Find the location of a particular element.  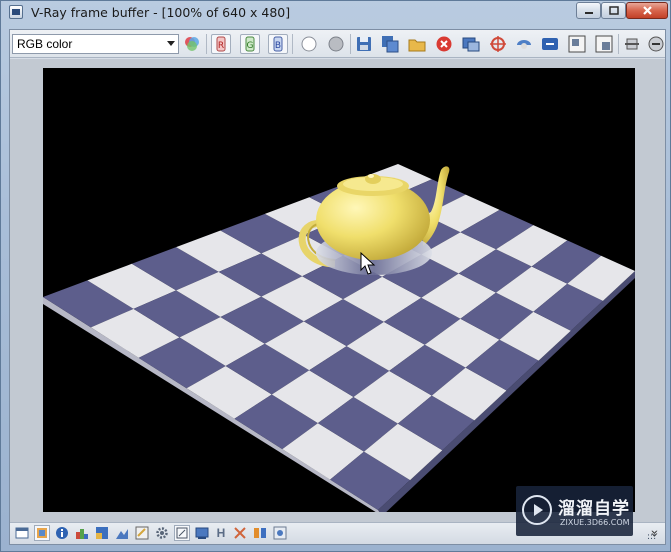

save-all-icon is located at coordinates (390, 44).